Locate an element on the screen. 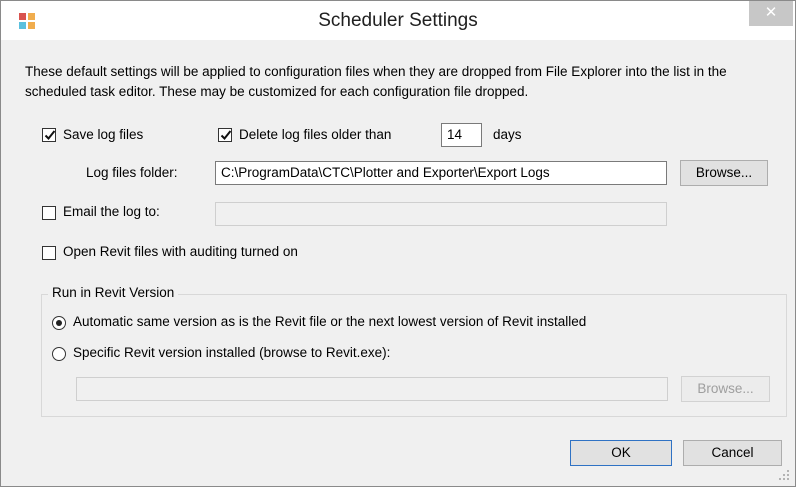 The height and width of the screenshot is (487, 796). window-title: Scheduler Settings is located at coordinates (398, 20).